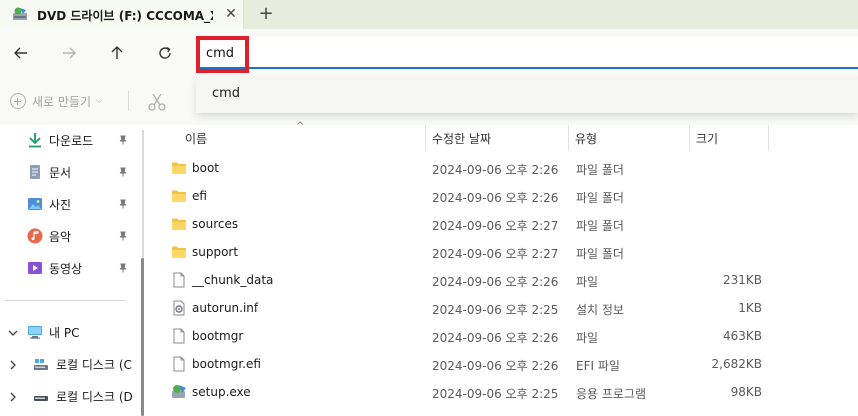  Describe the element at coordinates (506, 53) in the screenshot. I see `address-input` at that location.